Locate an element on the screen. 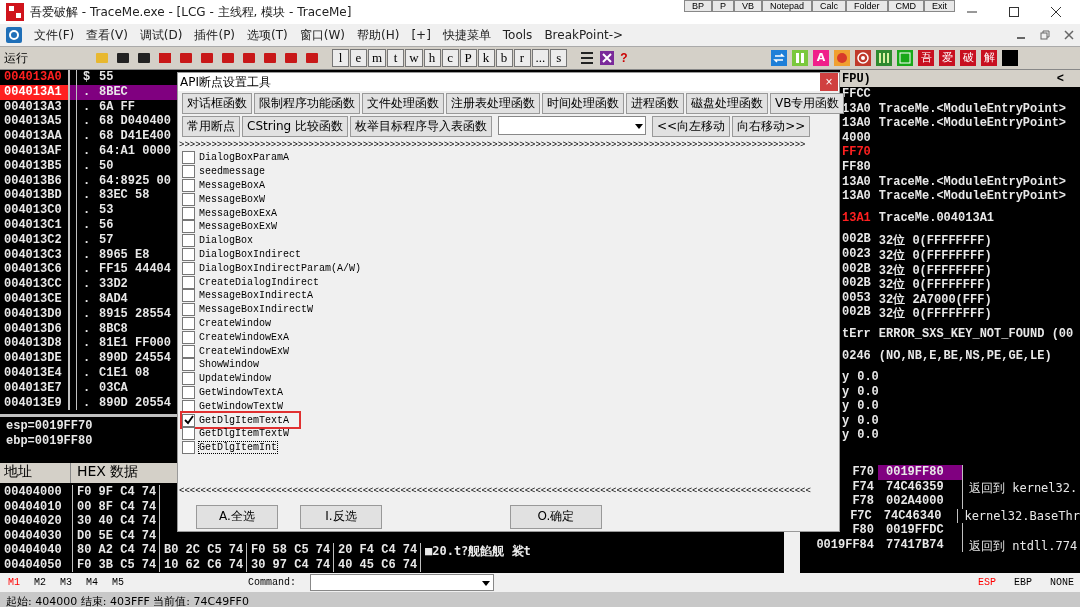 This screenshot has width=1080, height=607. checkbox-label: GetWindowTextW is located at coordinates (241, 406).